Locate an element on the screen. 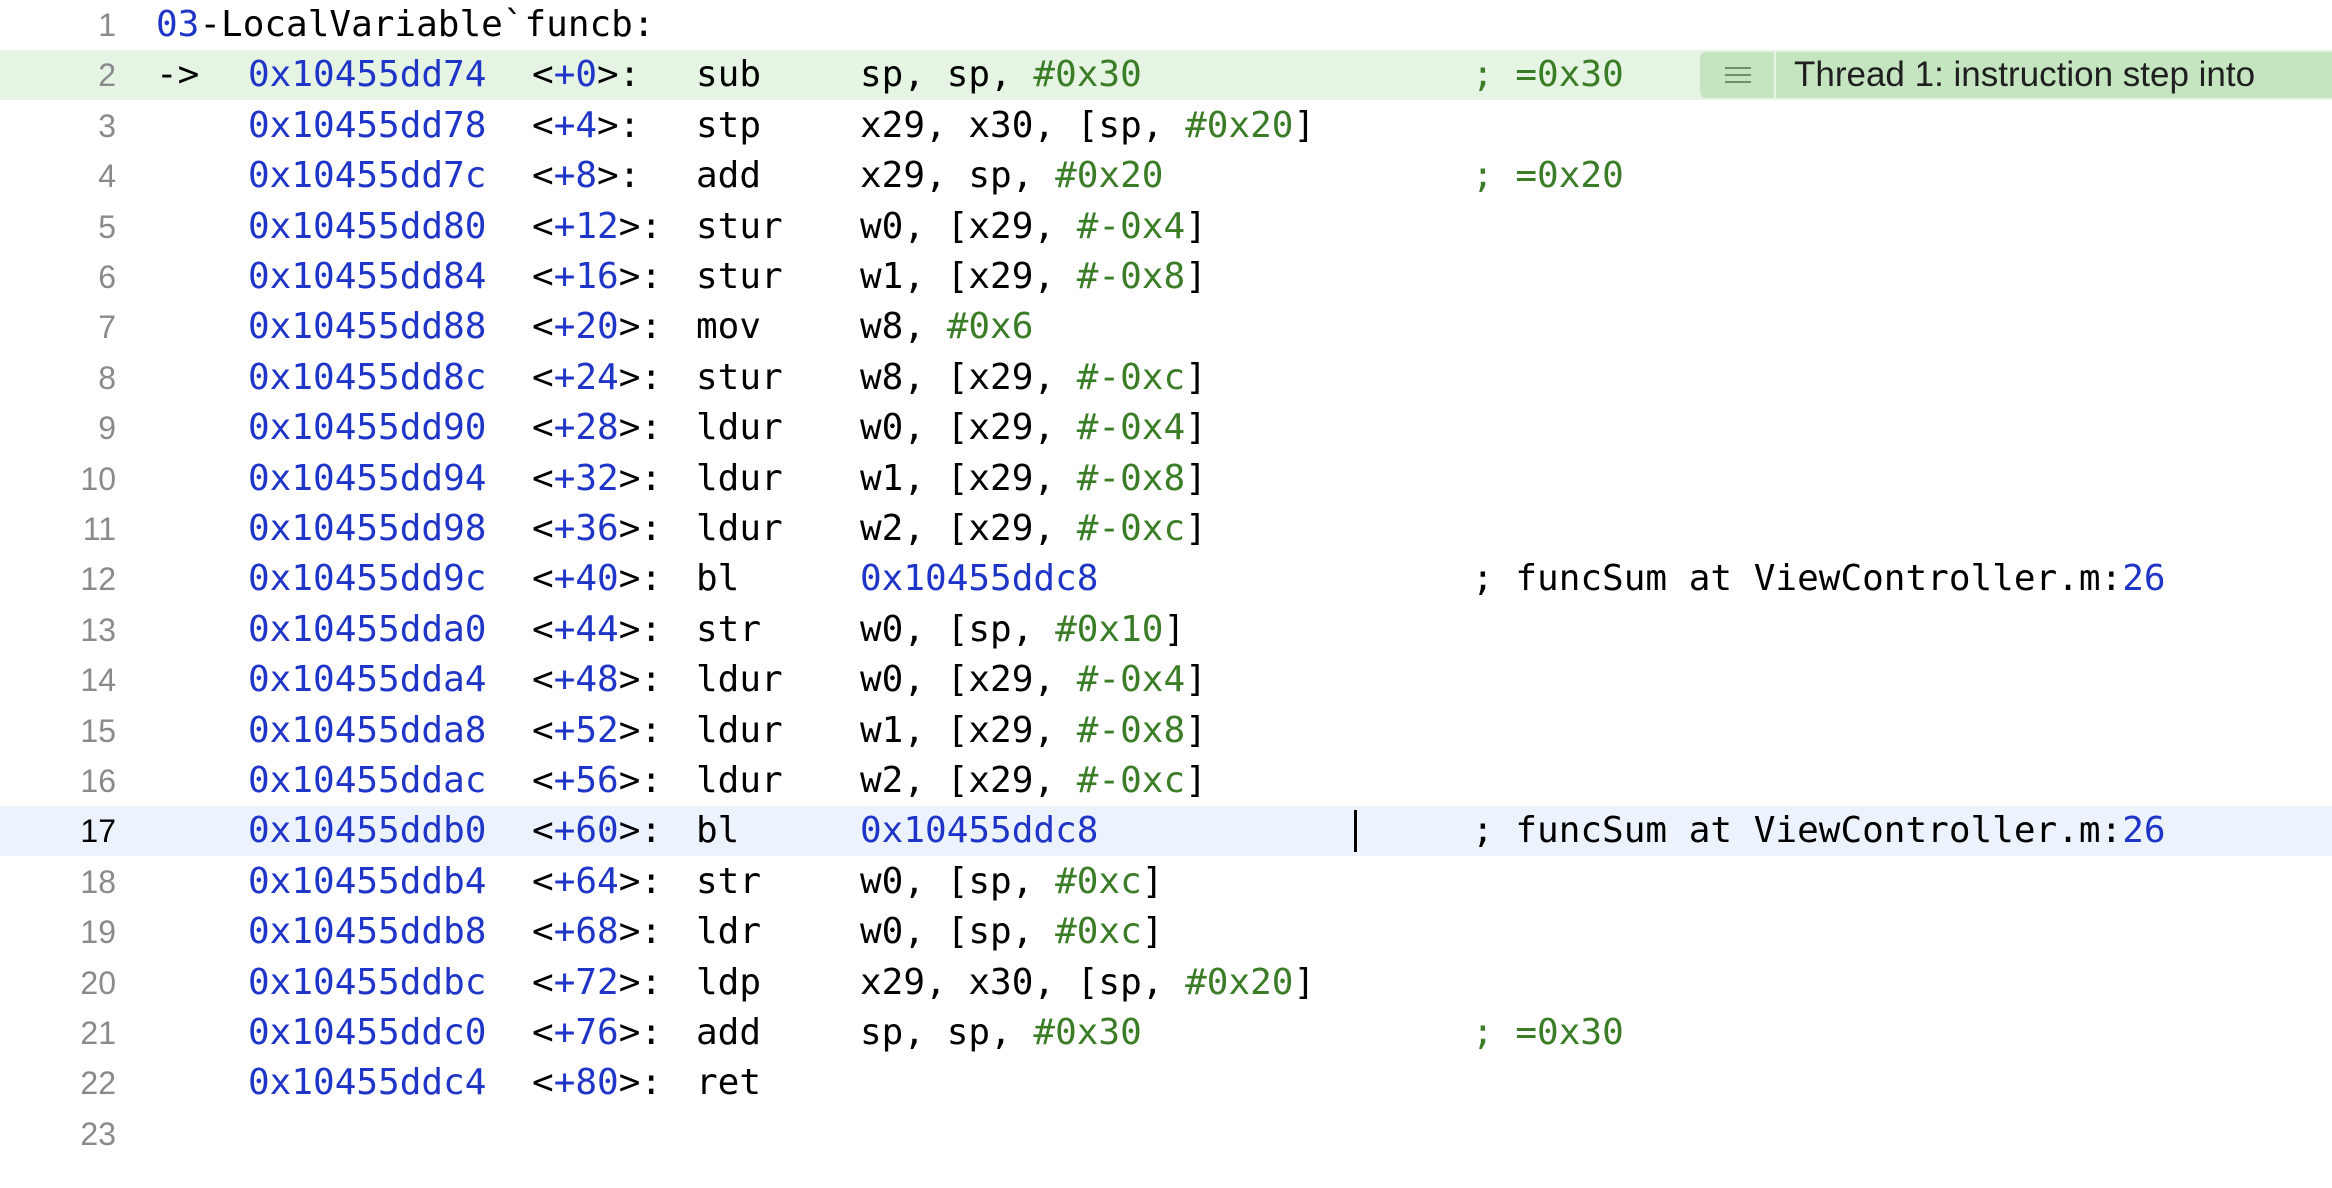  line-number: 14 is located at coordinates (98, 680).